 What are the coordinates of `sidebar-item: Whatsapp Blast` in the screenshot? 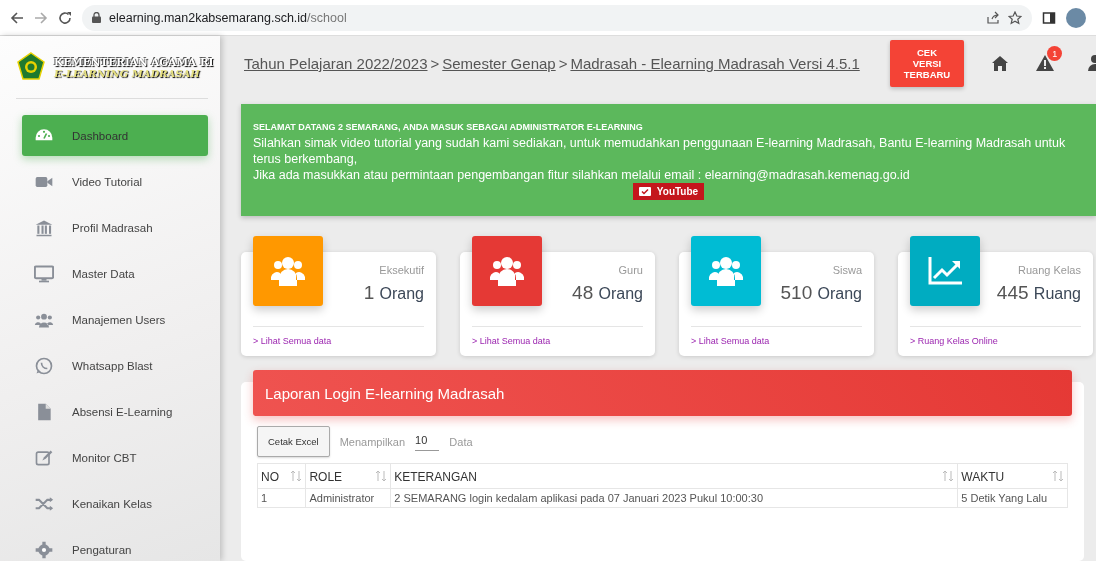 It's located at (115, 365).